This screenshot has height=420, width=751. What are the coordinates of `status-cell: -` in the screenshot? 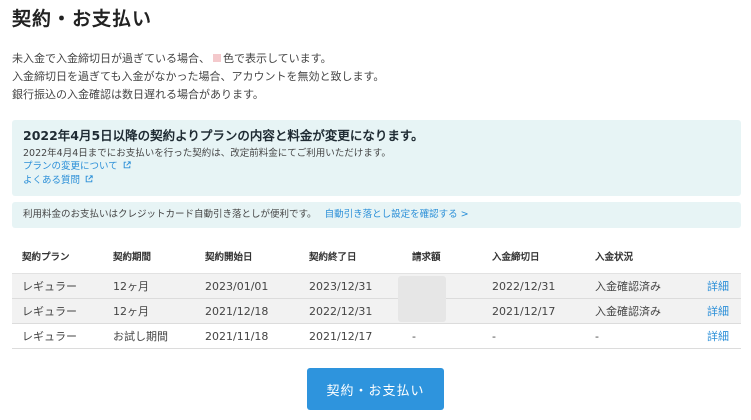 It's located at (597, 336).